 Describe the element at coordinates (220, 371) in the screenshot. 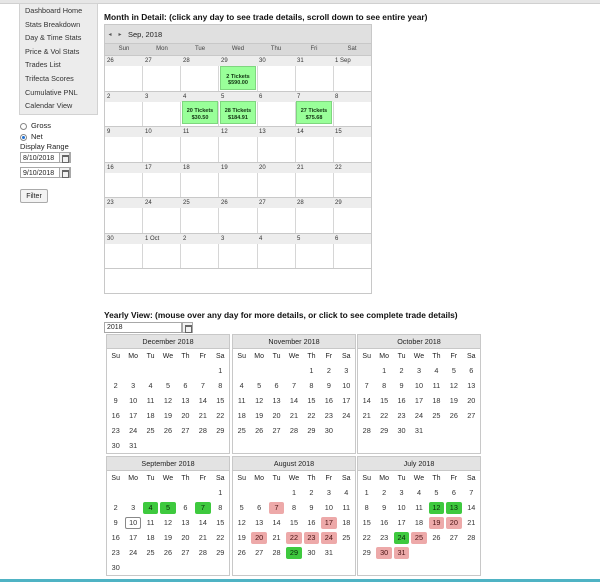

I see `year-day: 1` at that location.